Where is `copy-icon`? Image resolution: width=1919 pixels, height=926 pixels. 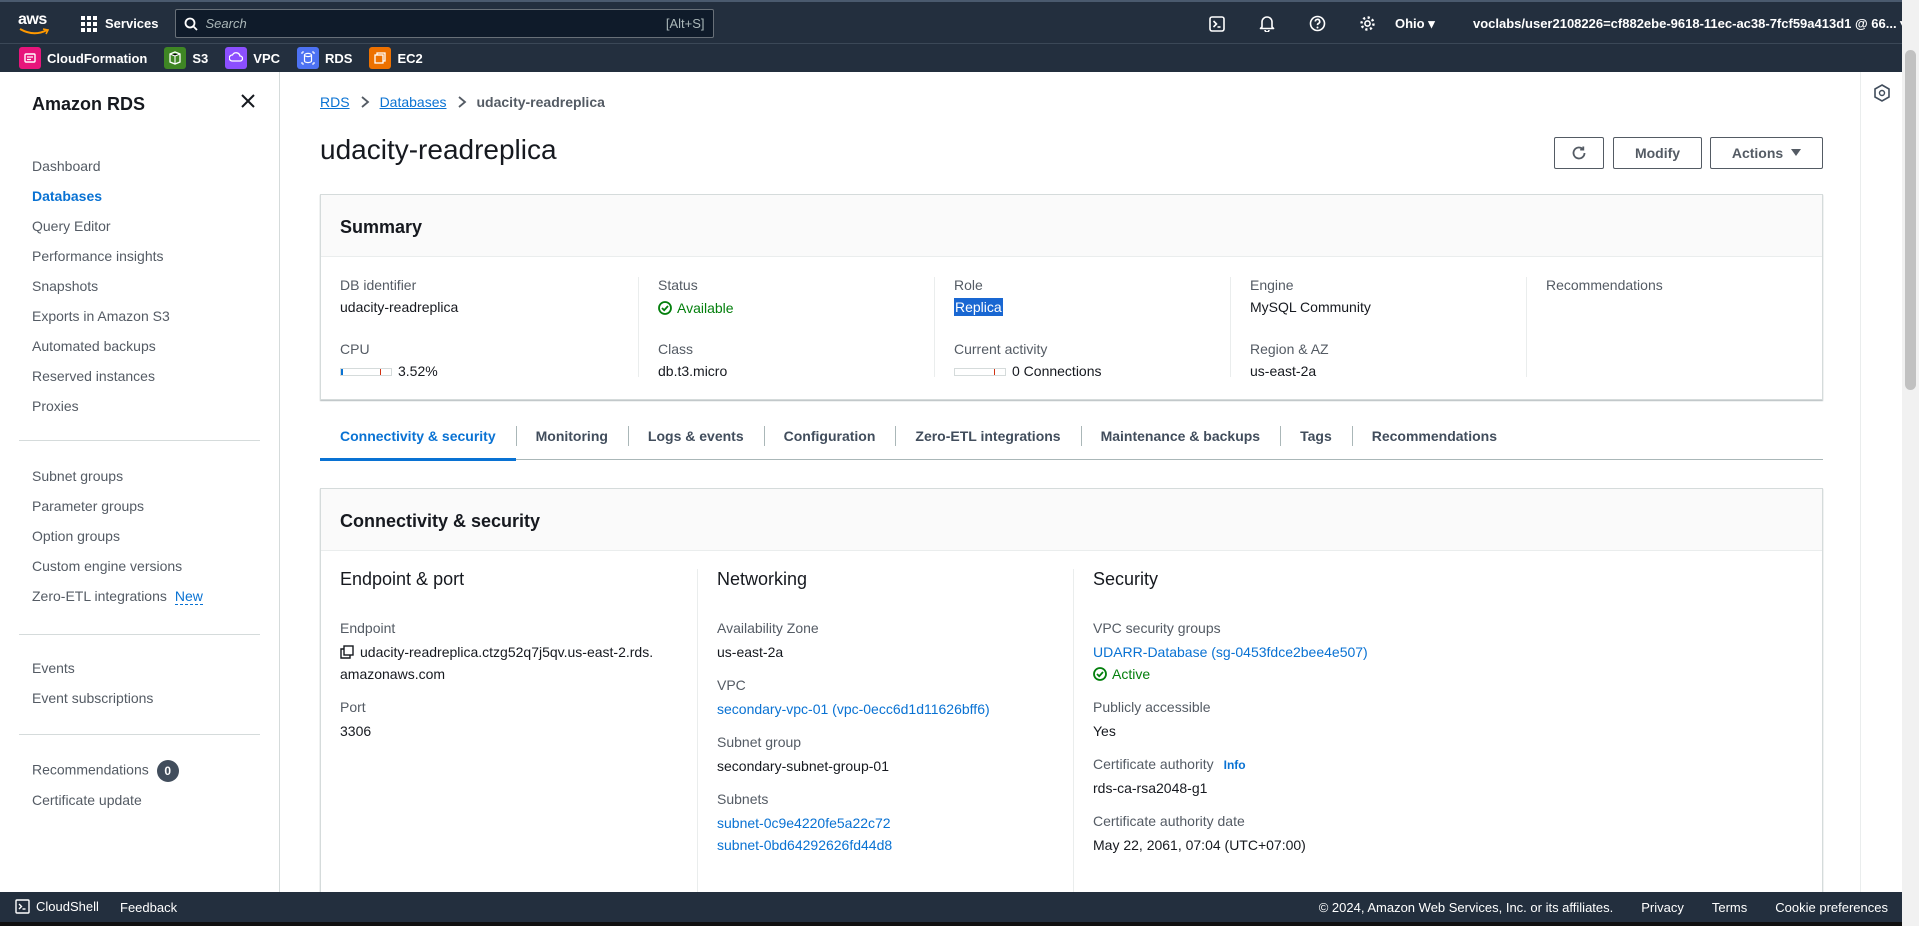 copy-icon is located at coordinates (347, 652).